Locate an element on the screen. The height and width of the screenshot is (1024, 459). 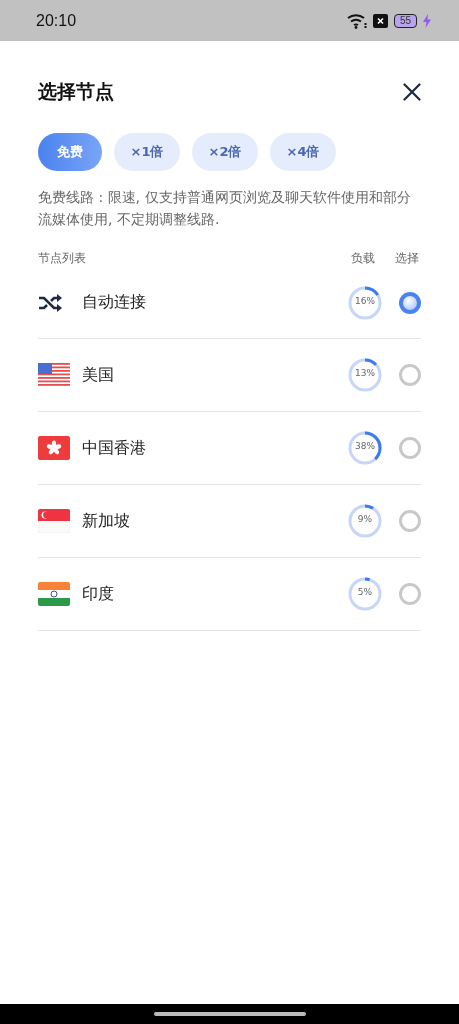
tier-tab: ×2倍 is located at coordinates (225, 152).